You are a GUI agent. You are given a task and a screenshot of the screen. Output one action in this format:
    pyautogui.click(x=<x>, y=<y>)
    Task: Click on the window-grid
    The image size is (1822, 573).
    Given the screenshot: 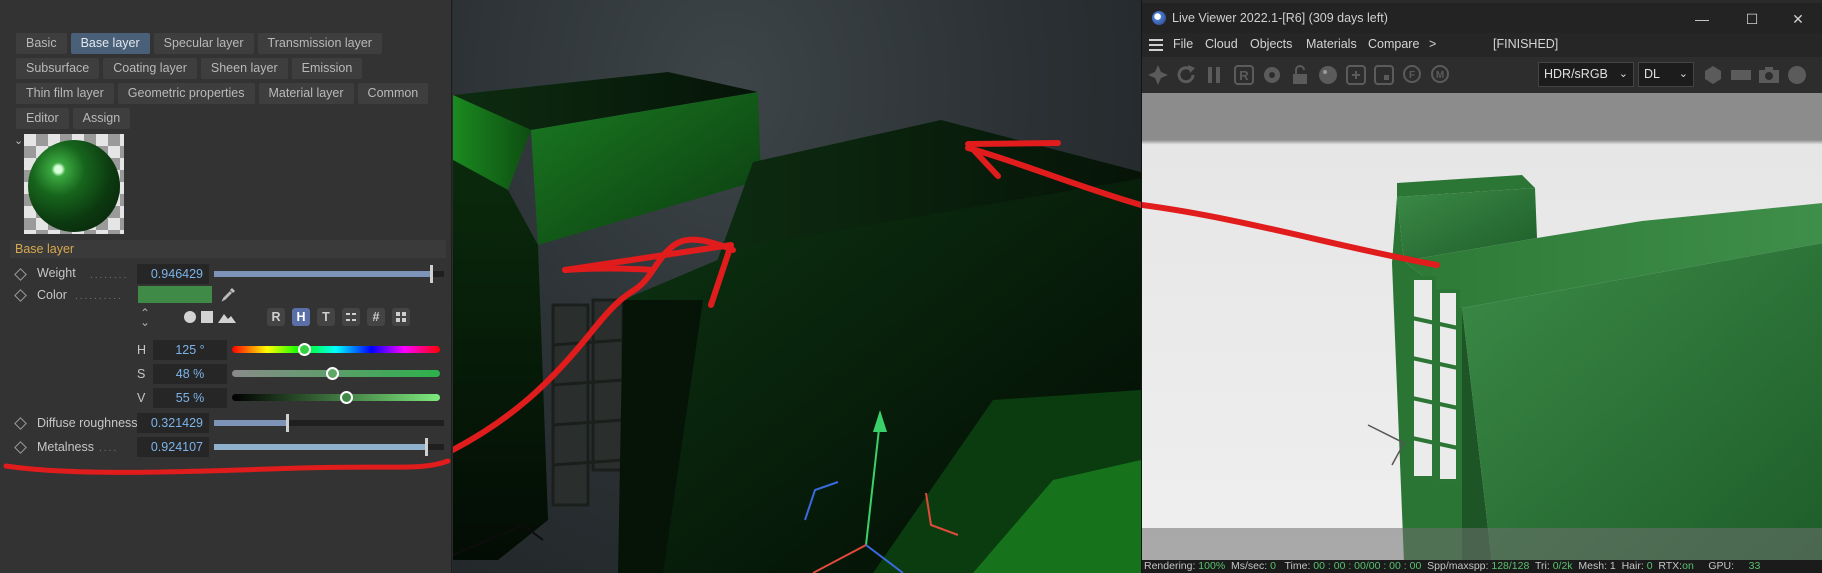 What is the action you would take?
    pyautogui.click(x=588, y=402)
    